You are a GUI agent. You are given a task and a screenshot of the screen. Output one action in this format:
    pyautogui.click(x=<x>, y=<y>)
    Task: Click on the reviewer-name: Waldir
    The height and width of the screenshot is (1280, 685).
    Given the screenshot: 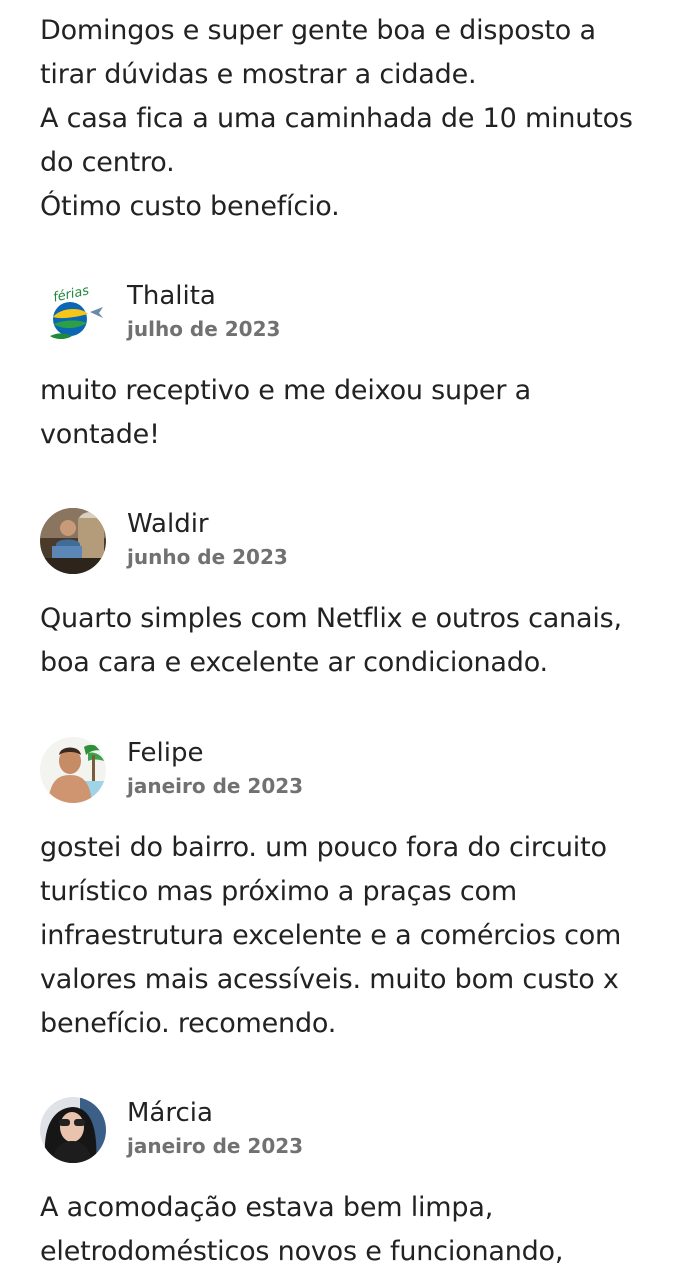 What is the action you would take?
    pyautogui.click(x=168, y=524)
    